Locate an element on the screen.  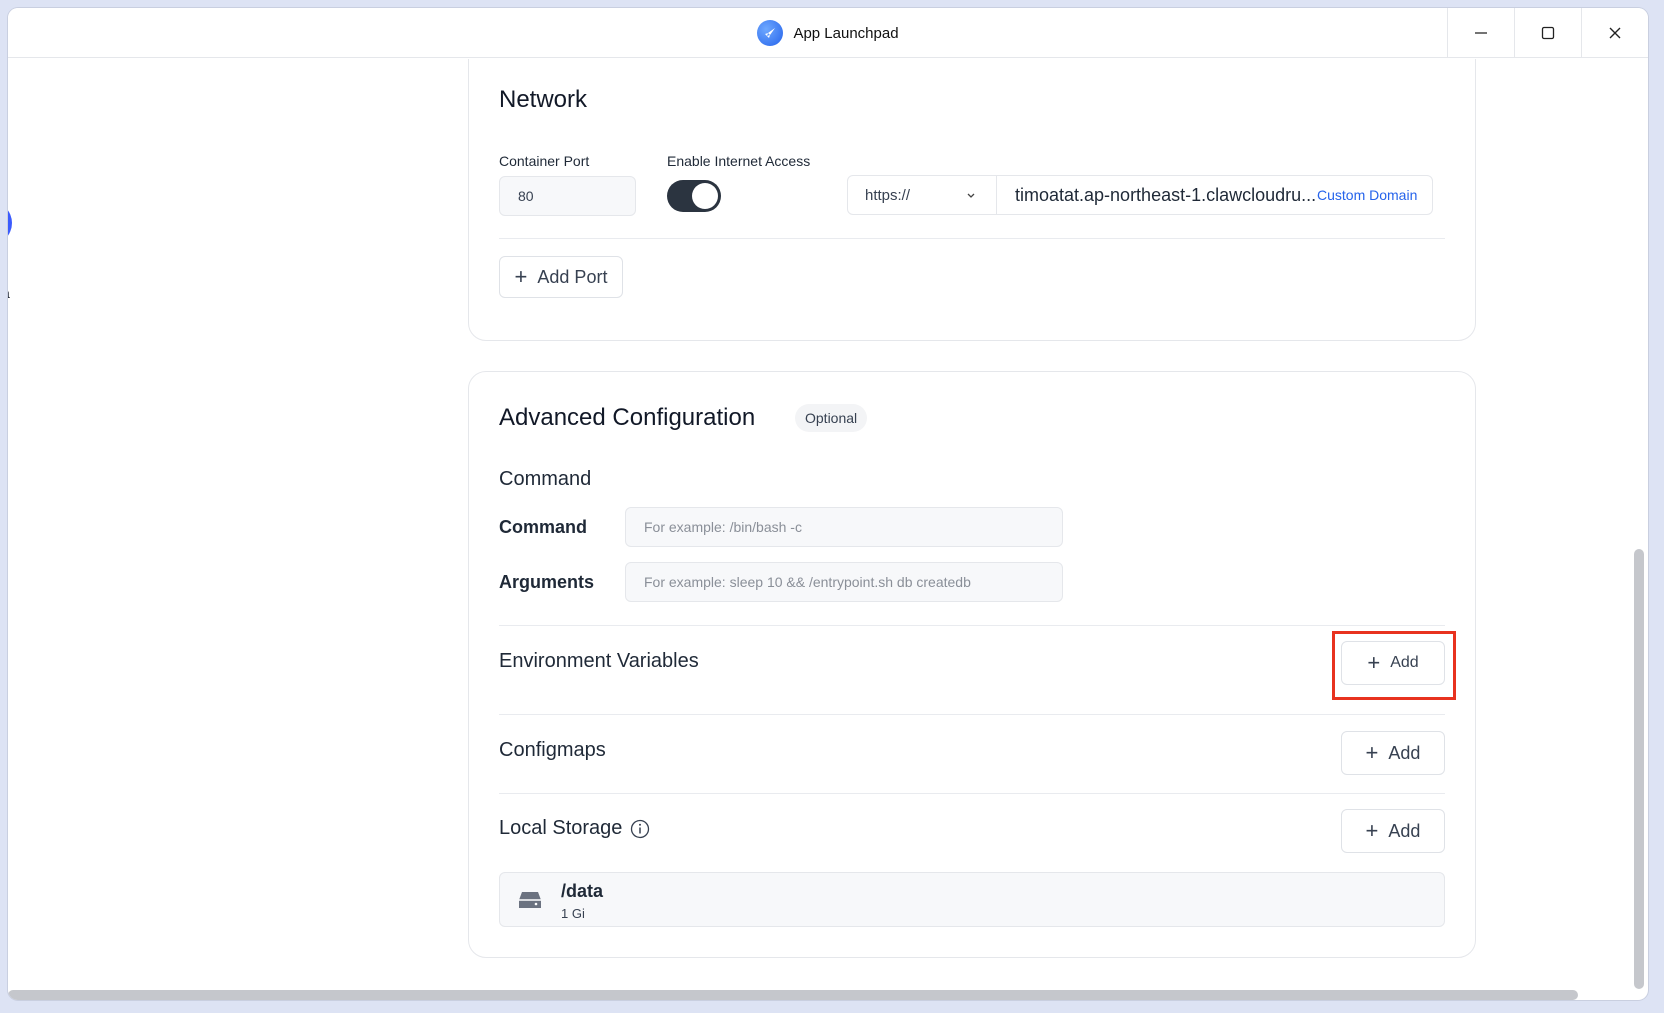
add-configmap-button: + Add is located at coordinates (1393, 753).